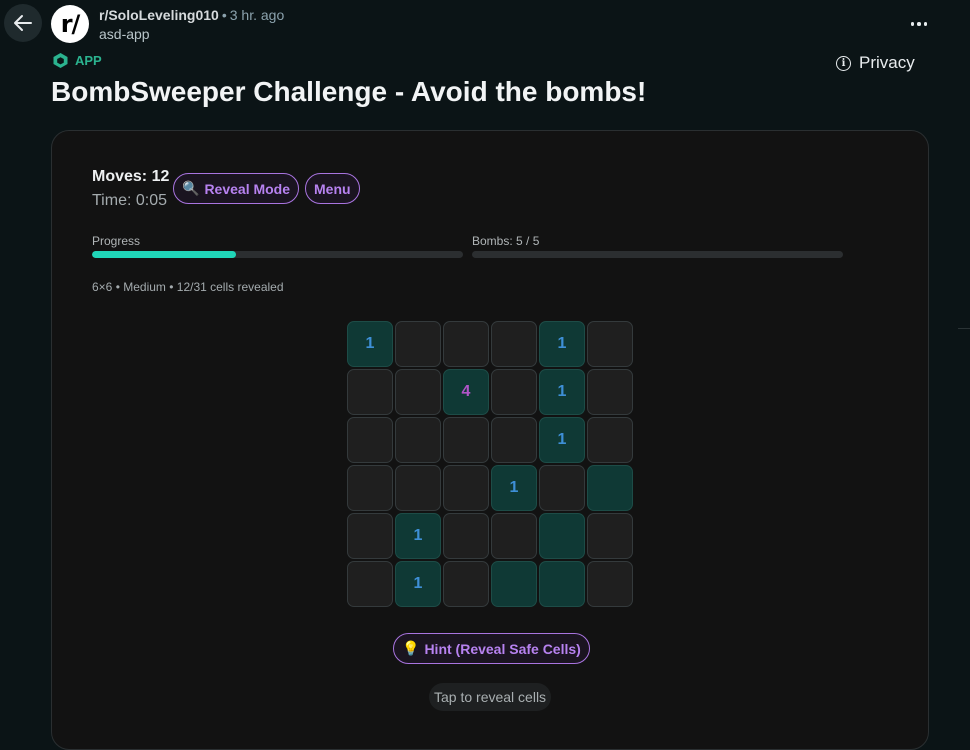  Describe the element at coordinates (116, 241) in the screenshot. I see `progress-label: Progress` at that location.